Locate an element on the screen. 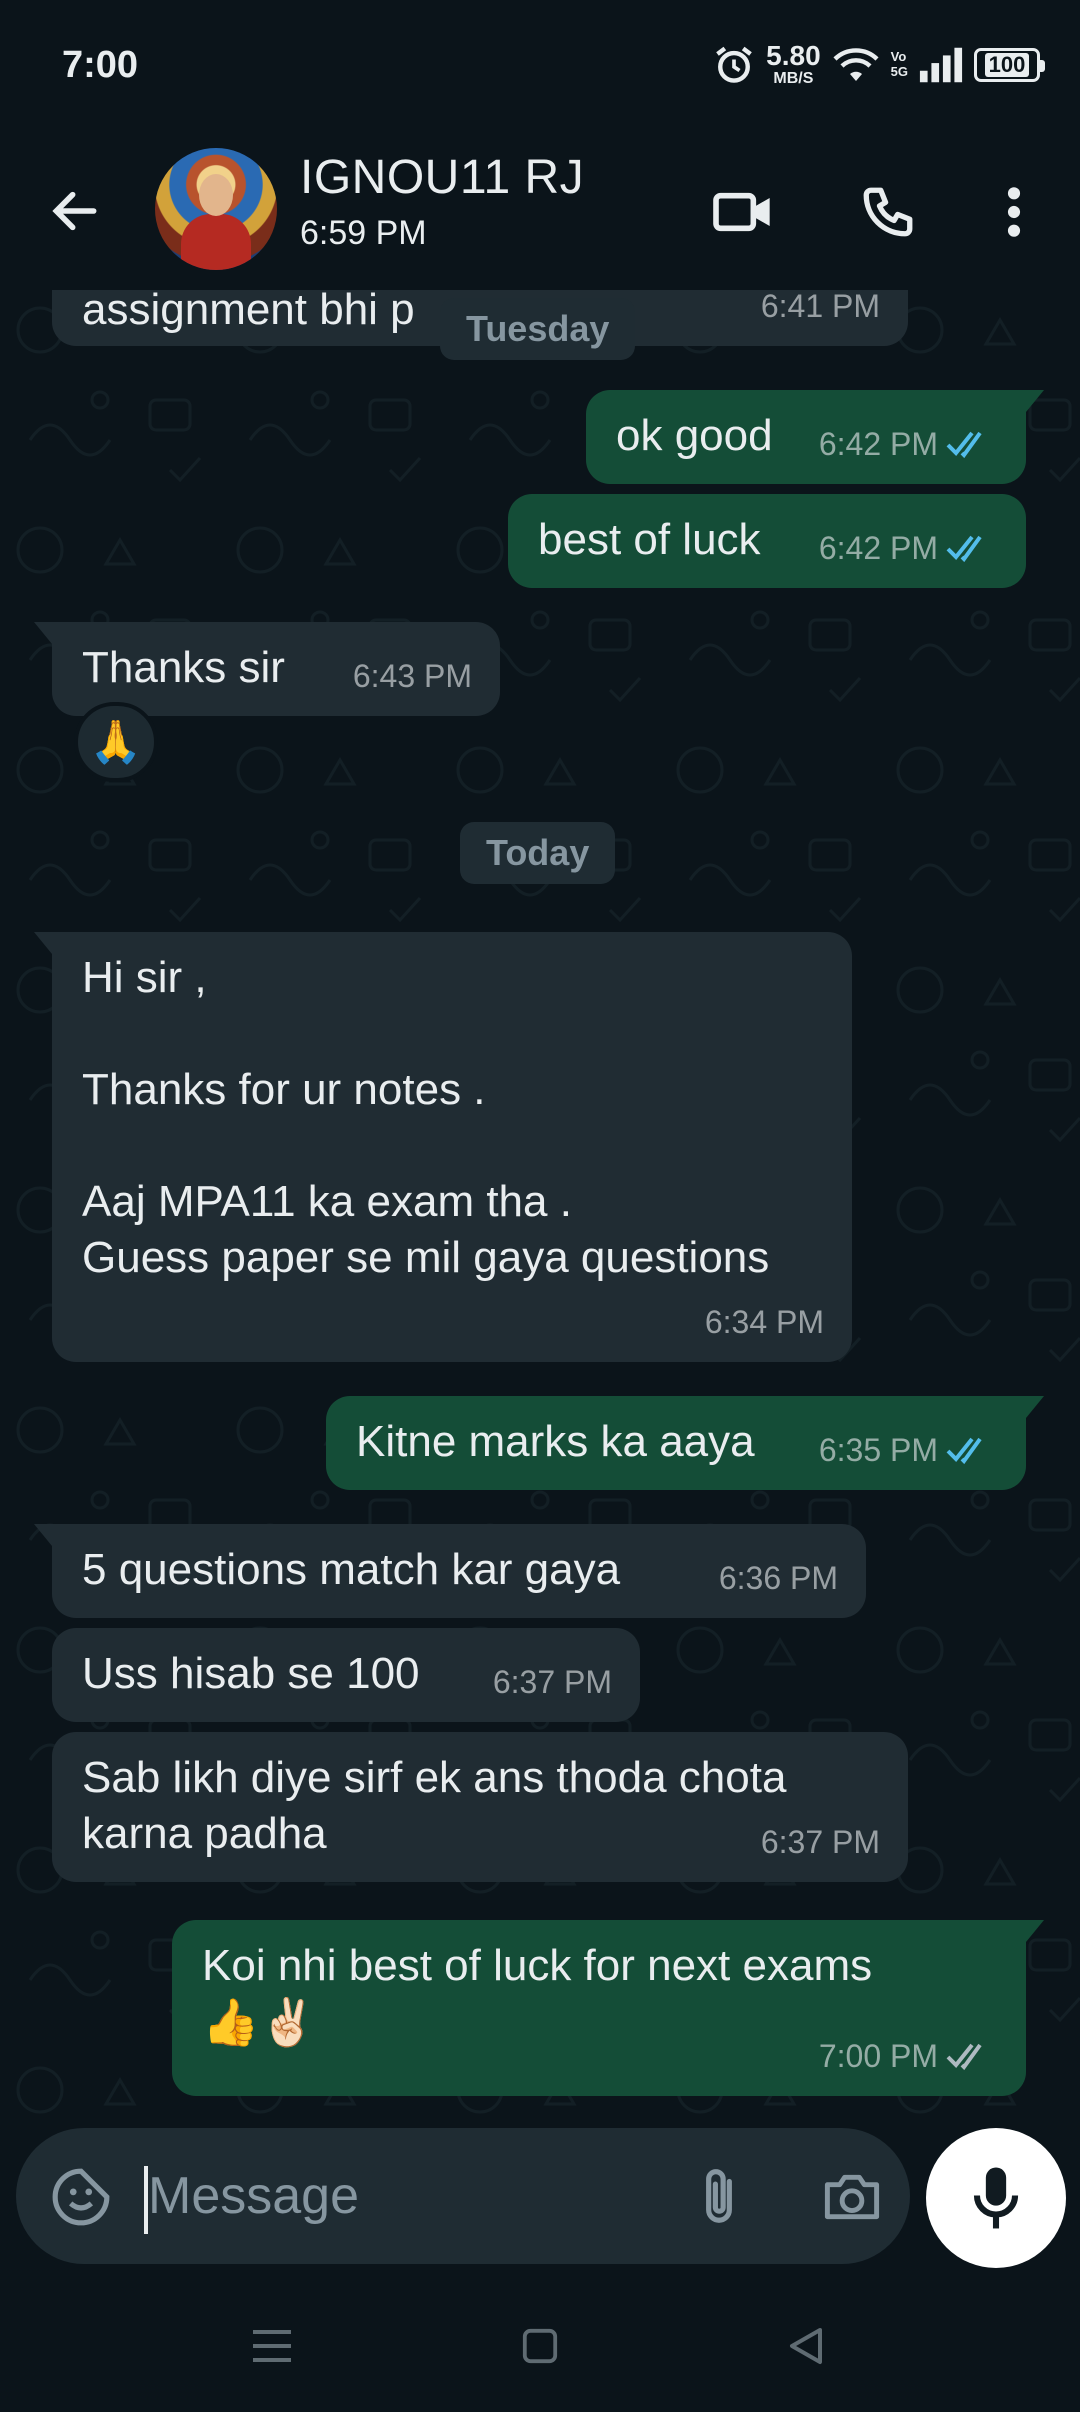 The image size is (1080, 2412). net-speed-value: 5.80 is located at coordinates (793, 55).